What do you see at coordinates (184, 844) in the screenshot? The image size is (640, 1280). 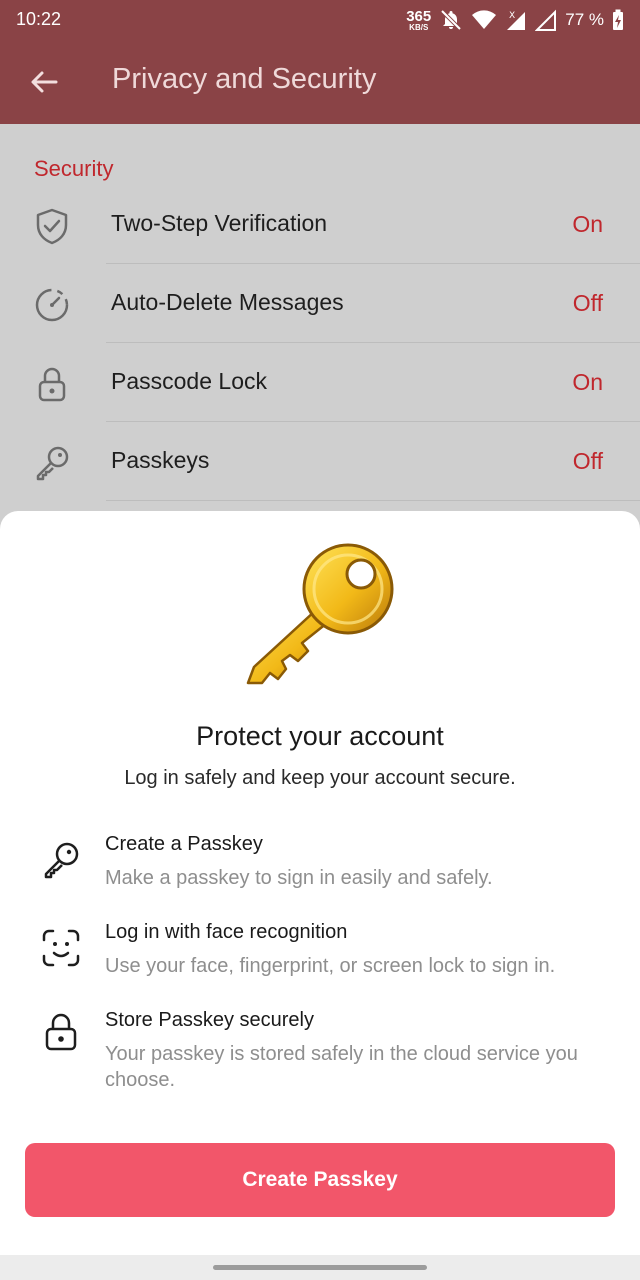 I see `feature-title: Create a Passkey` at bounding box center [184, 844].